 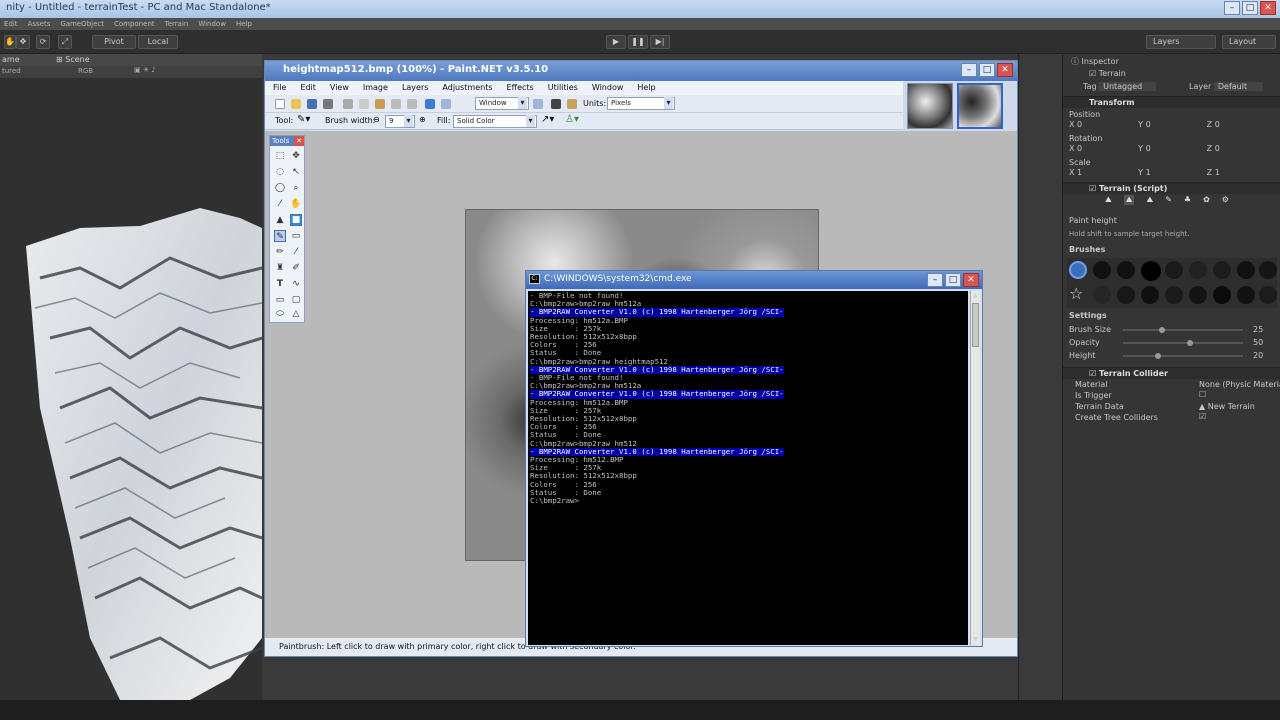 What do you see at coordinates (400, 121) in the screenshot?
I see `brush-width-combo: 9` at bounding box center [400, 121].